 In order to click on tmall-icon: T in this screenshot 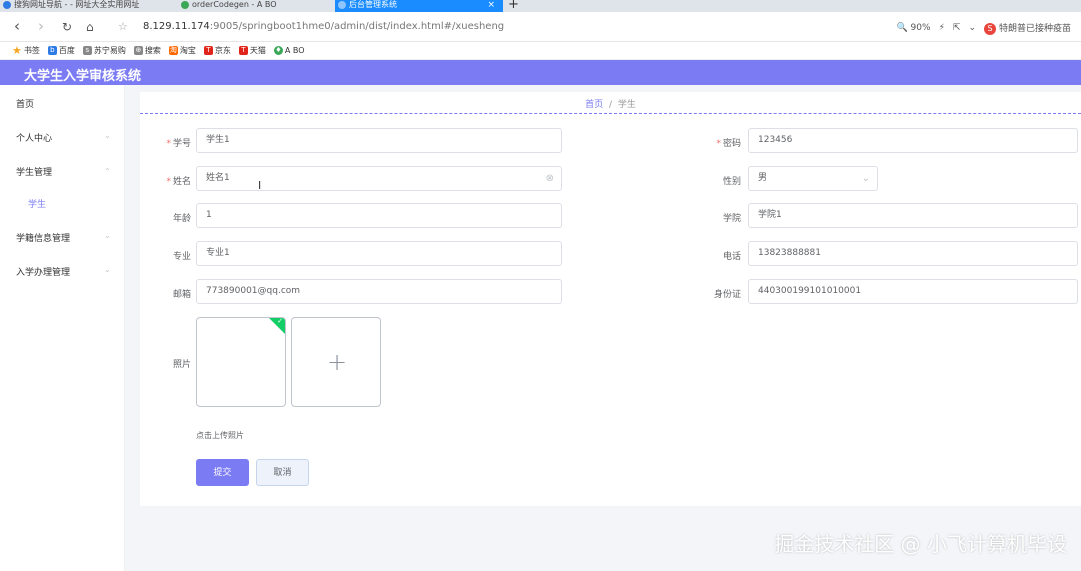, I will do `click(243, 50)`.